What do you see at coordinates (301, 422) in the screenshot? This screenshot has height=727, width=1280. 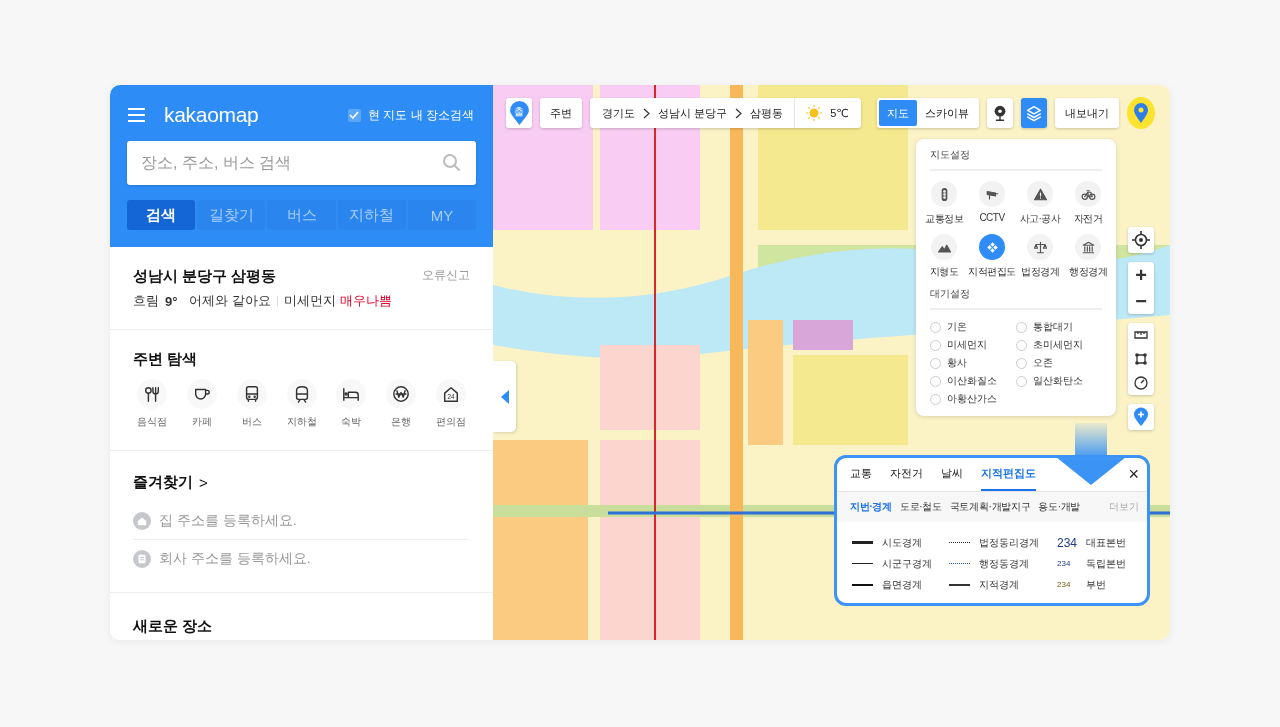 I see `category-label: 지하철` at bounding box center [301, 422].